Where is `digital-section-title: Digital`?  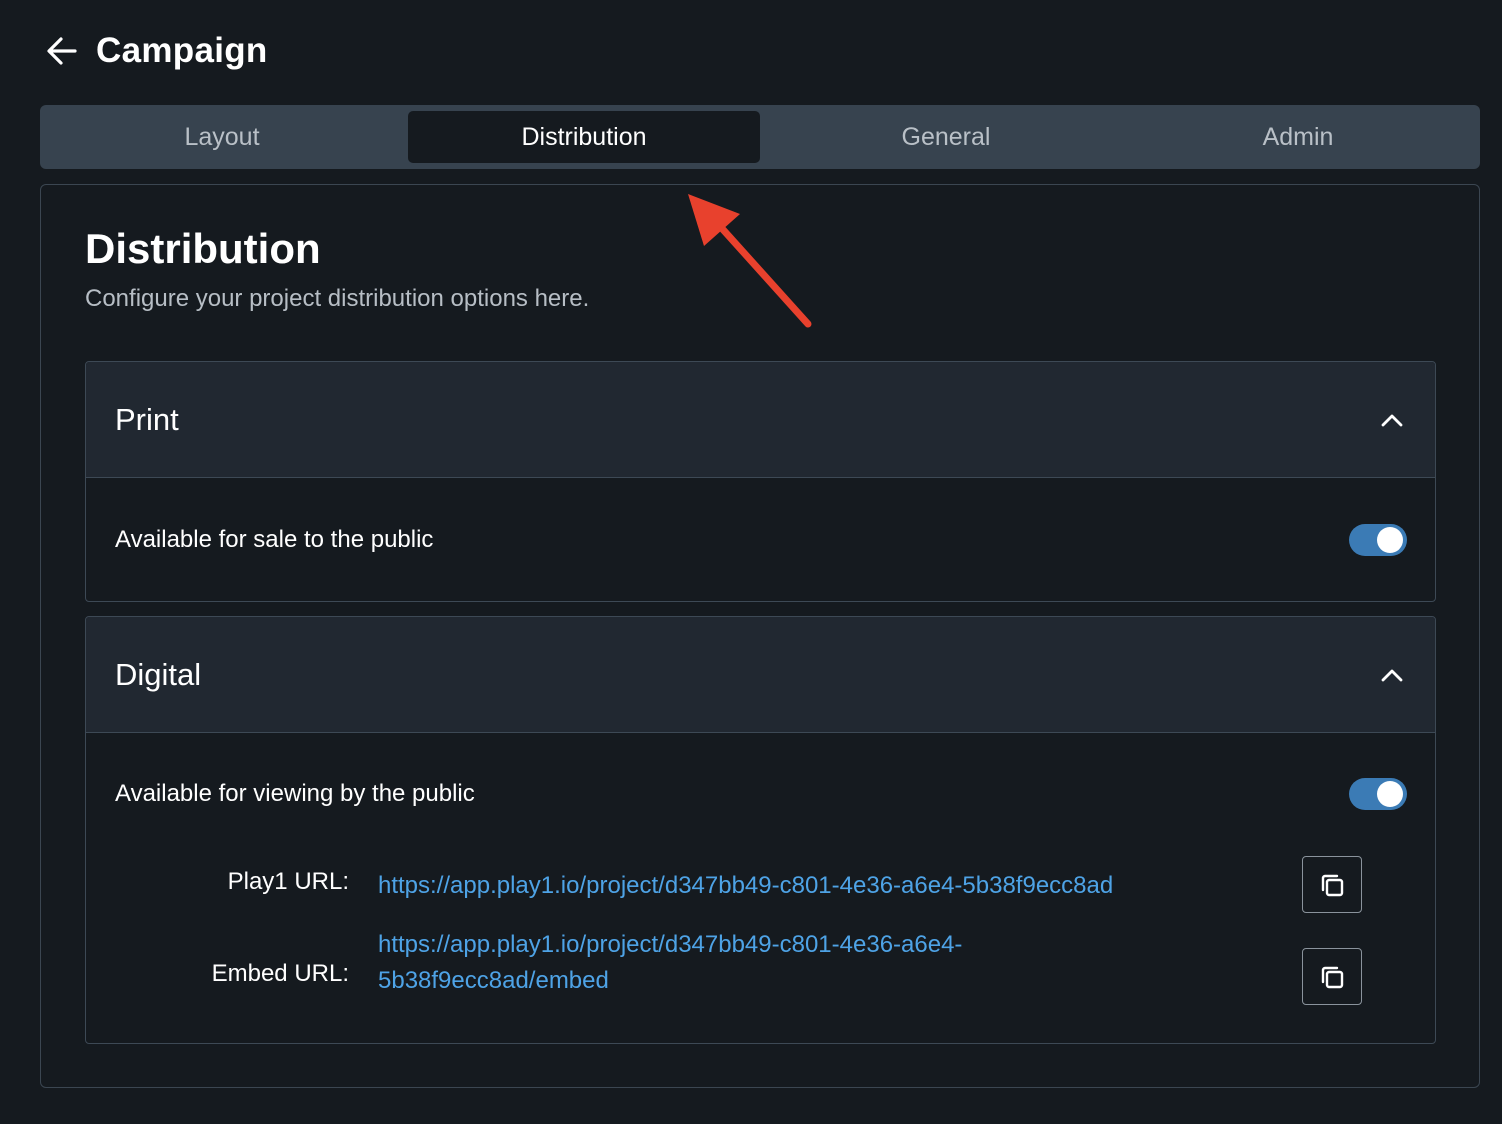
digital-section-title: Digital is located at coordinates (158, 674).